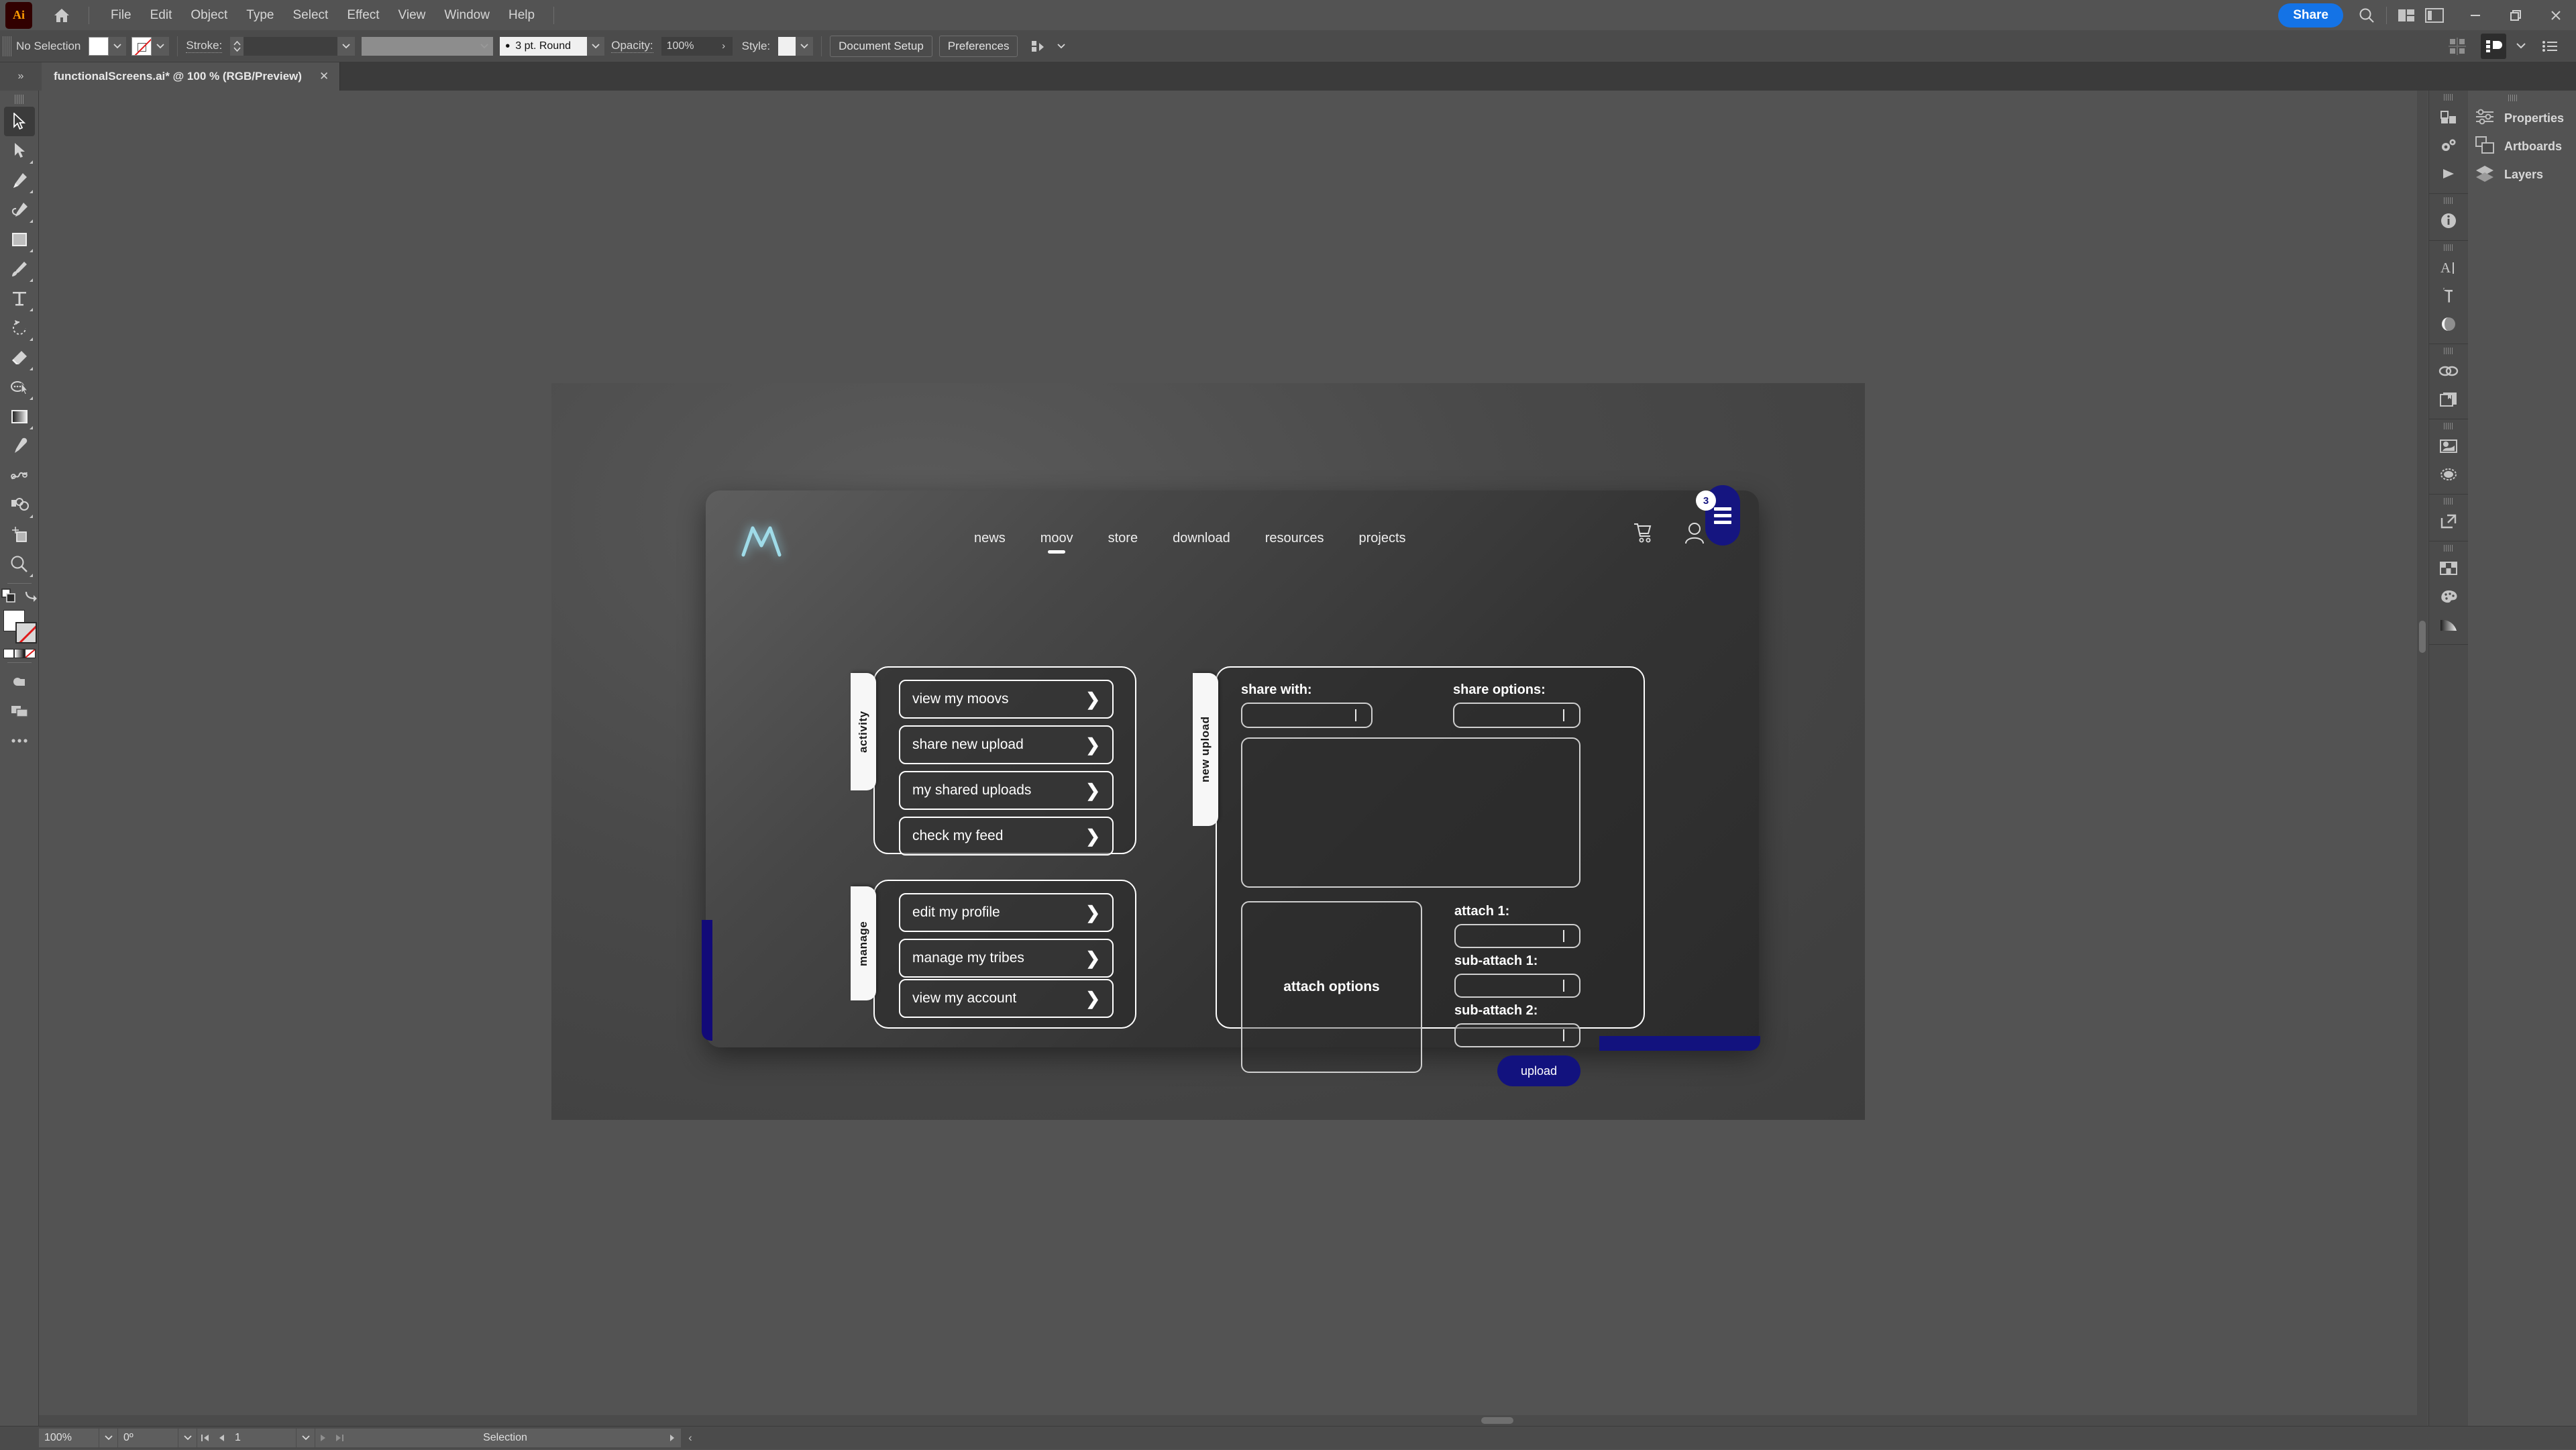 This screenshot has height=1450, width=2576. I want to click on nav-link-moov: moov, so click(1056, 538).